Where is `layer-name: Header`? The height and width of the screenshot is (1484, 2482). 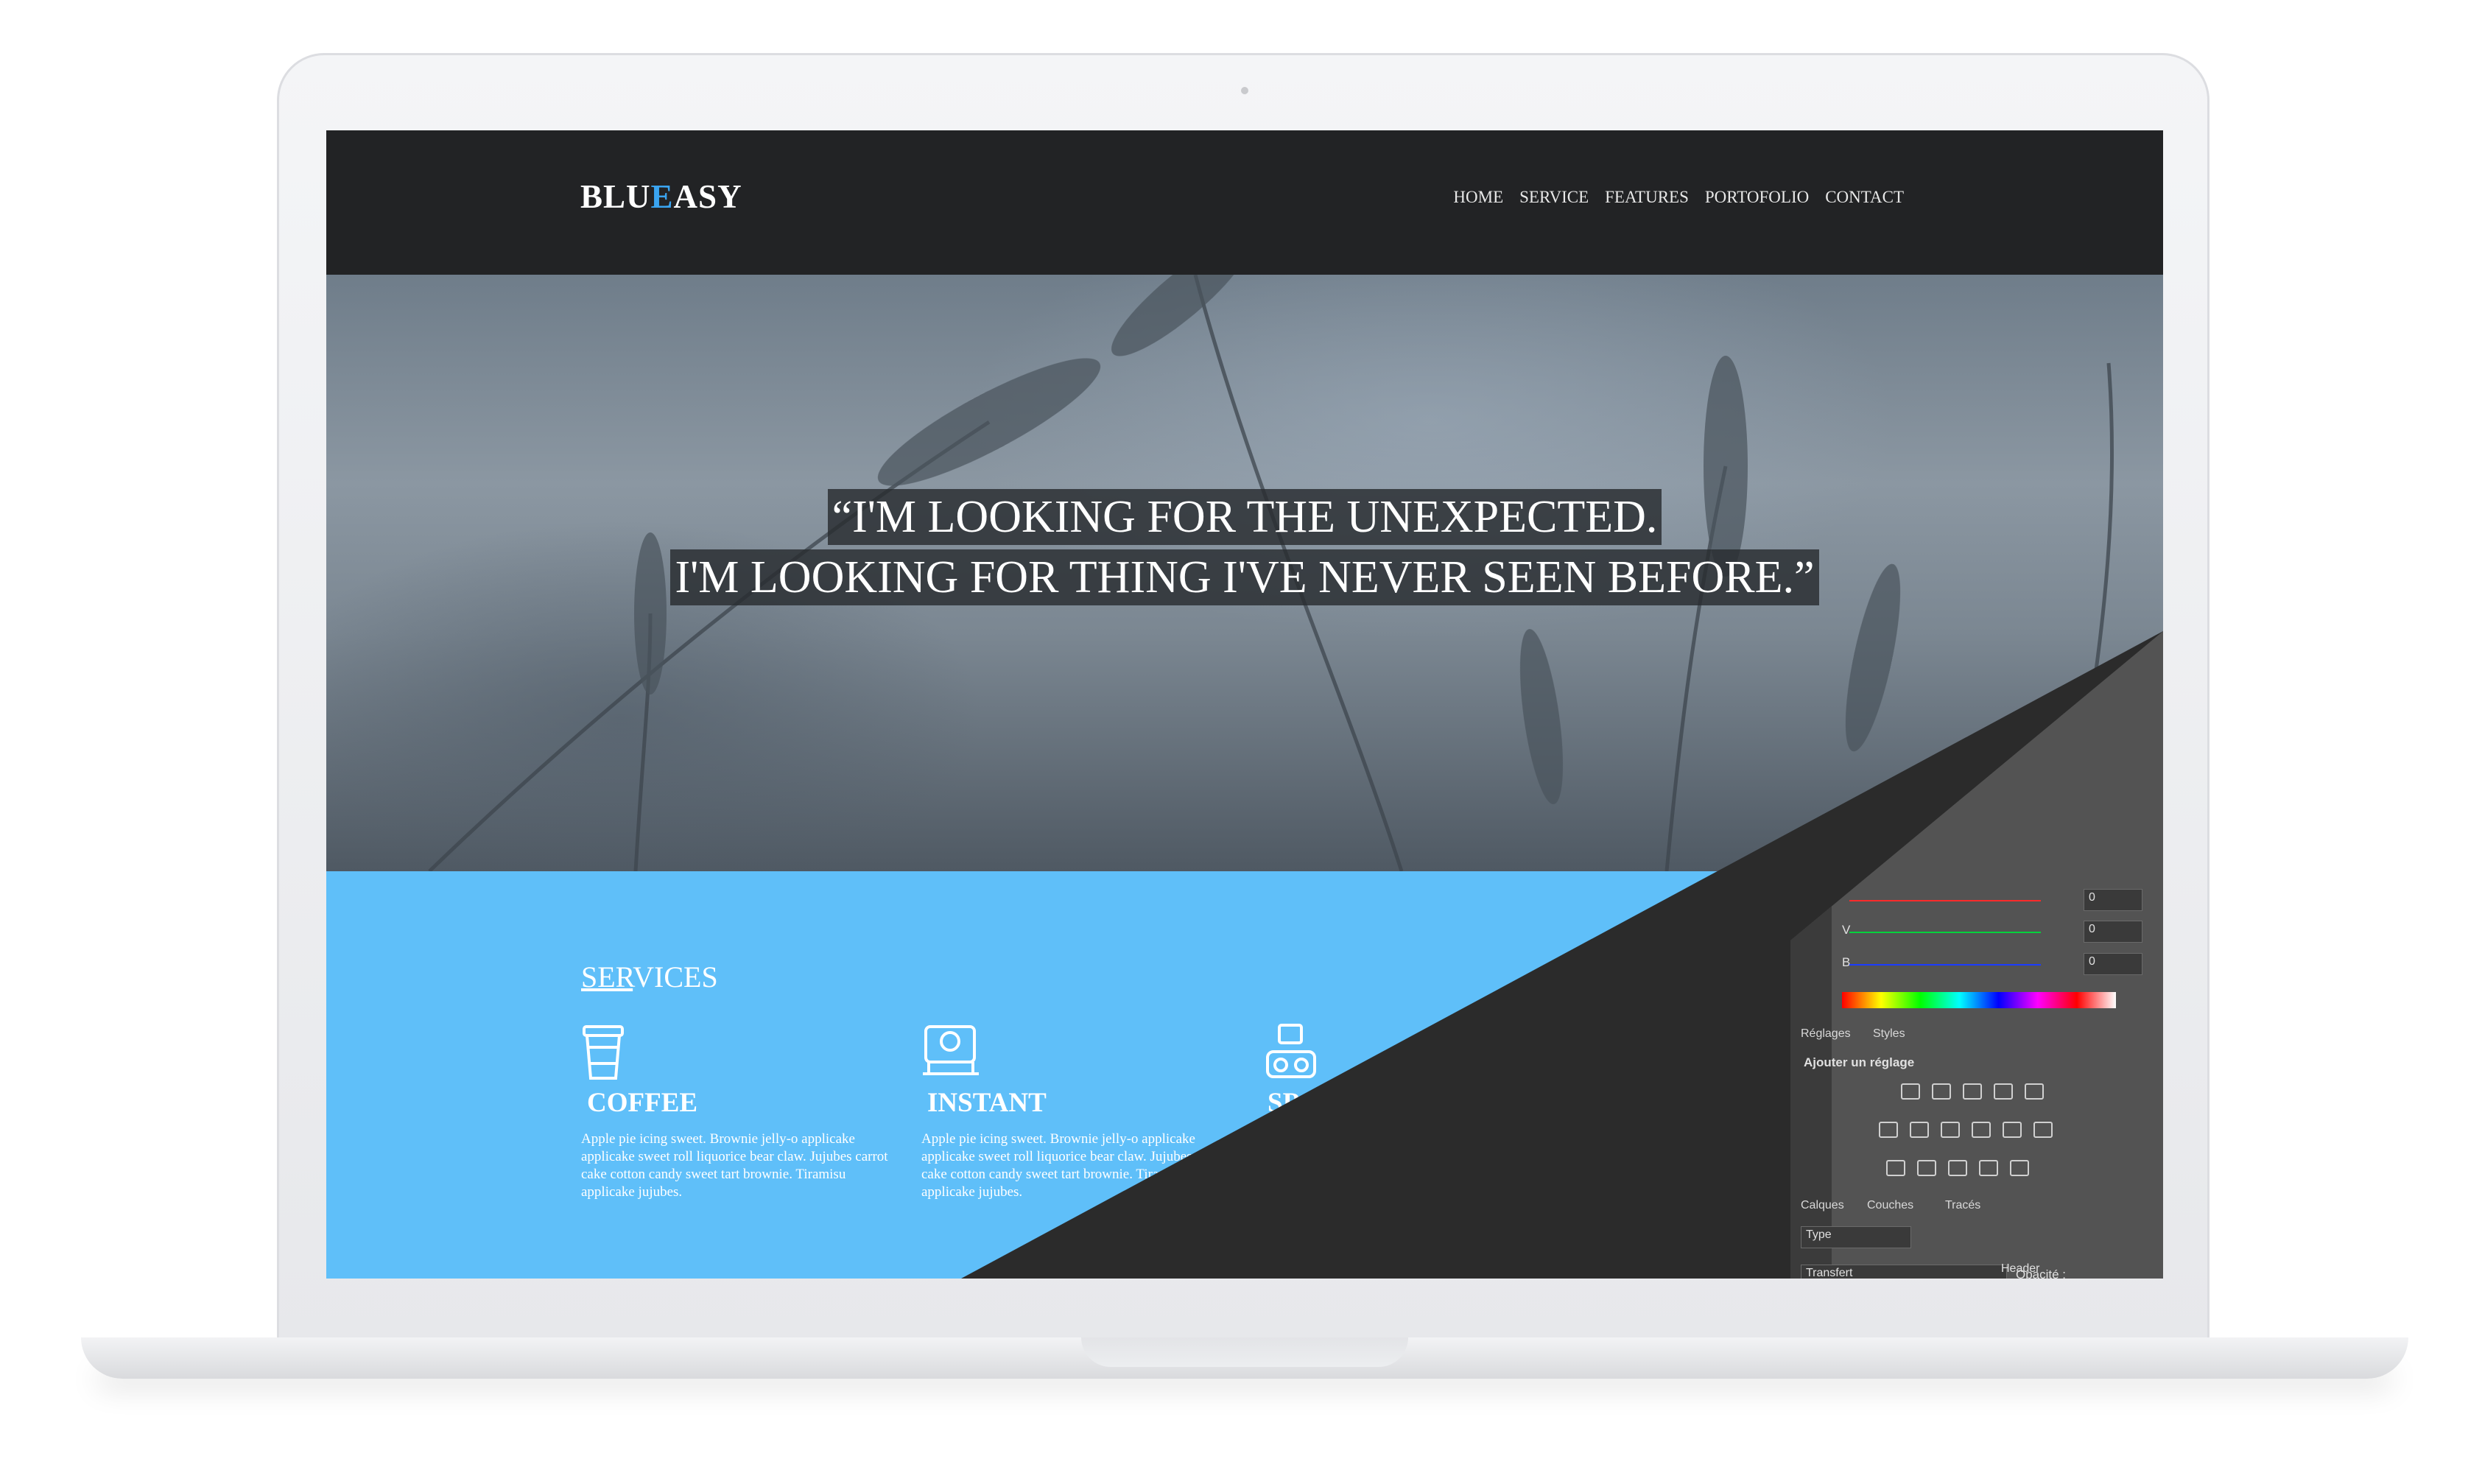 layer-name: Header is located at coordinates (2021, 1269).